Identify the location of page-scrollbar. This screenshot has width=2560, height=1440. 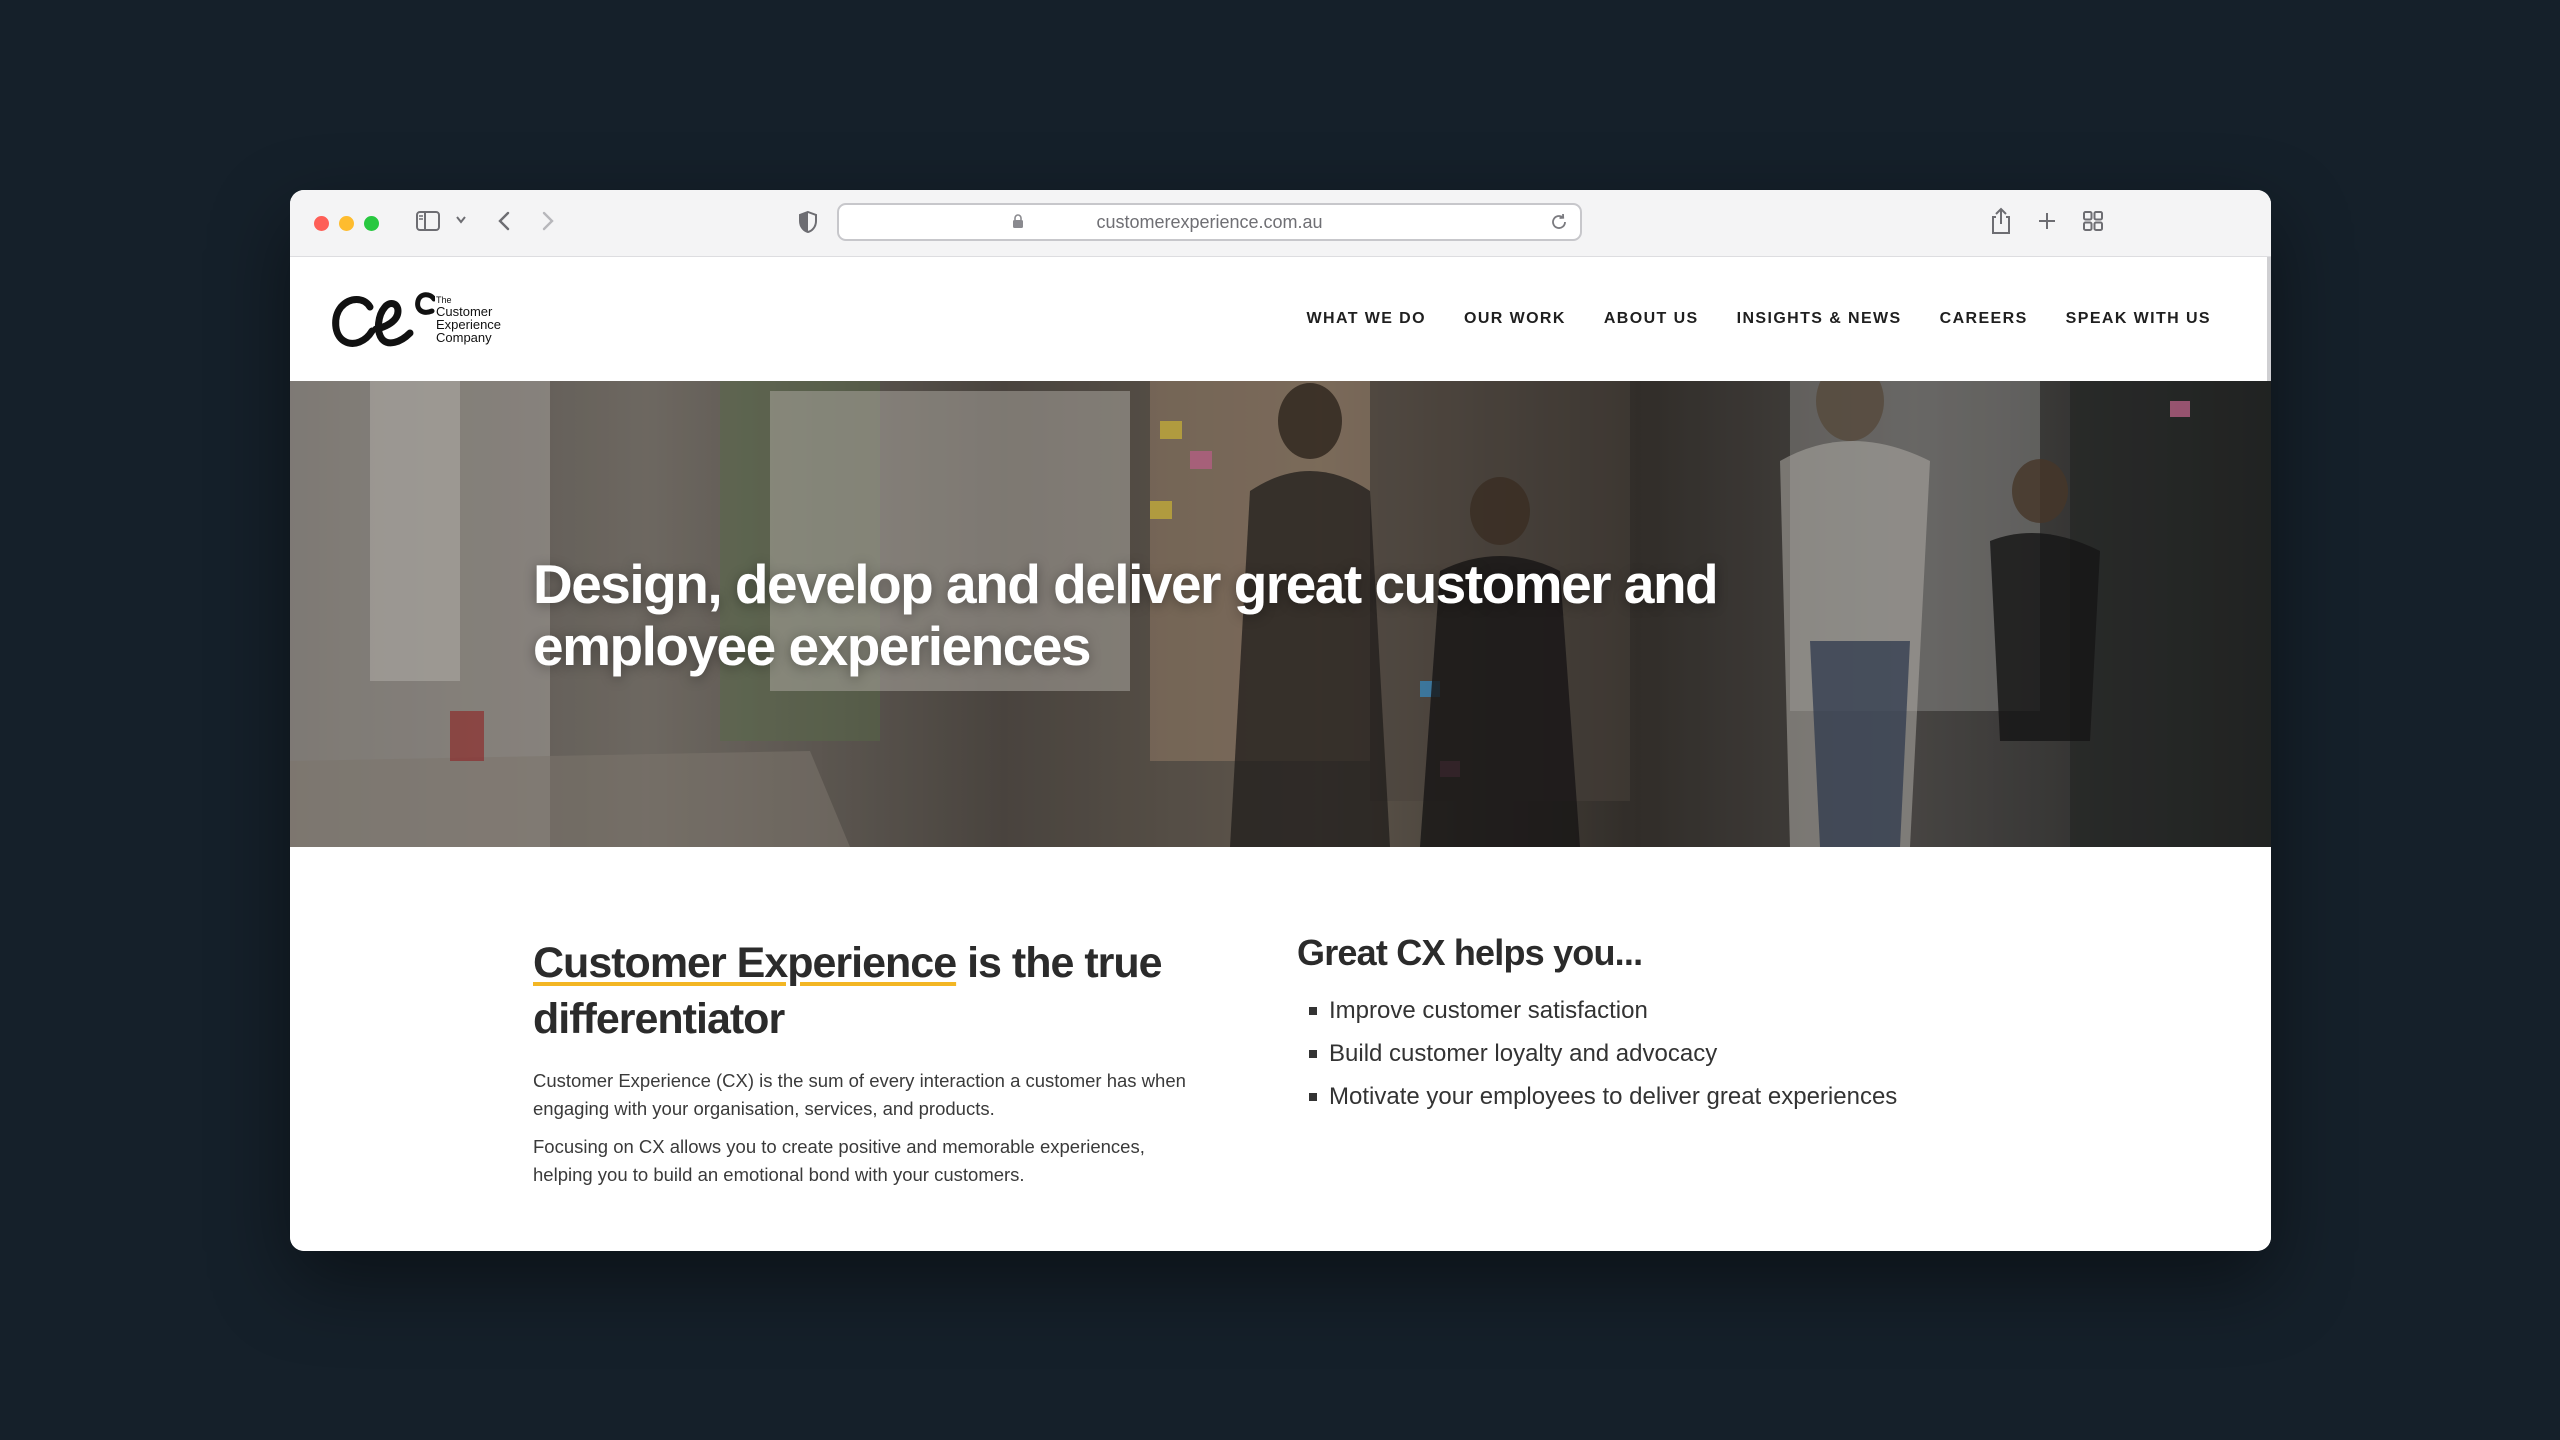
(2269, 319).